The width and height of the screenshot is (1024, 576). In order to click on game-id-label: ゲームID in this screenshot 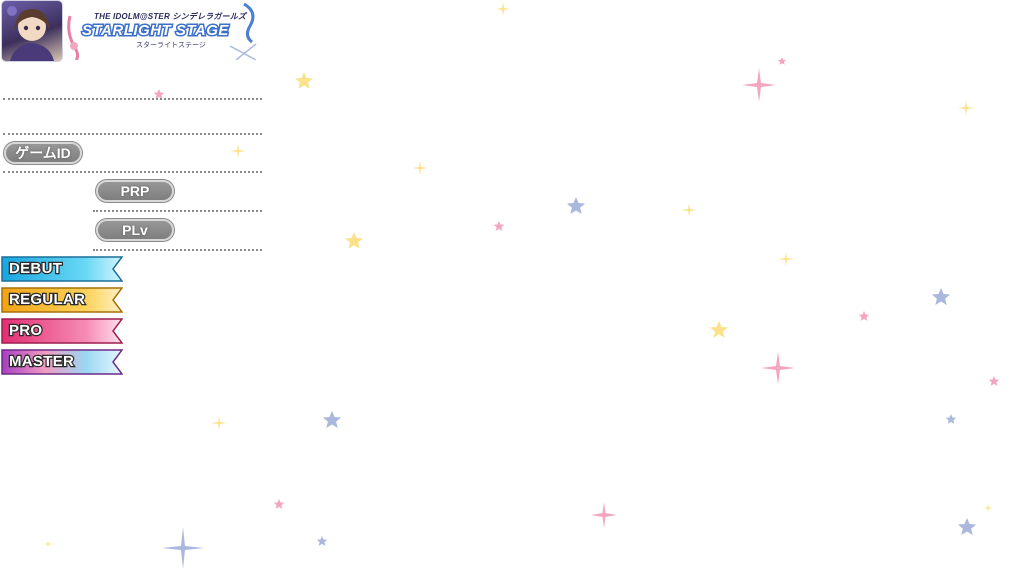, I will do `click(43, 153)`.